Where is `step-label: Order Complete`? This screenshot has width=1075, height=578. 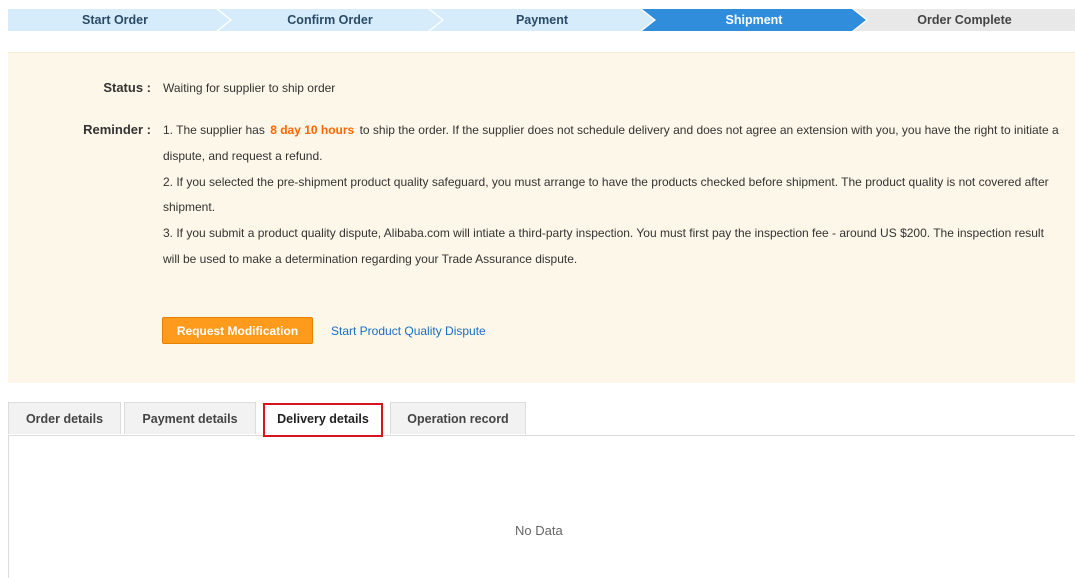
step-label: Order Complete is located at coordinates (964, 20).